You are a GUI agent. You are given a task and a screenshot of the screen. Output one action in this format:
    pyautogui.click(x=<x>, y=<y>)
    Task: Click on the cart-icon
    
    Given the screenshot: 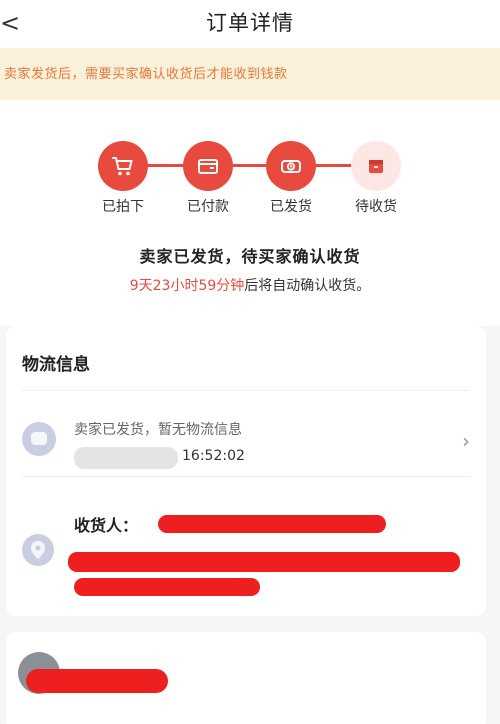 What is the action you would take?
    pyautogui.click(x=122, y=166)
    